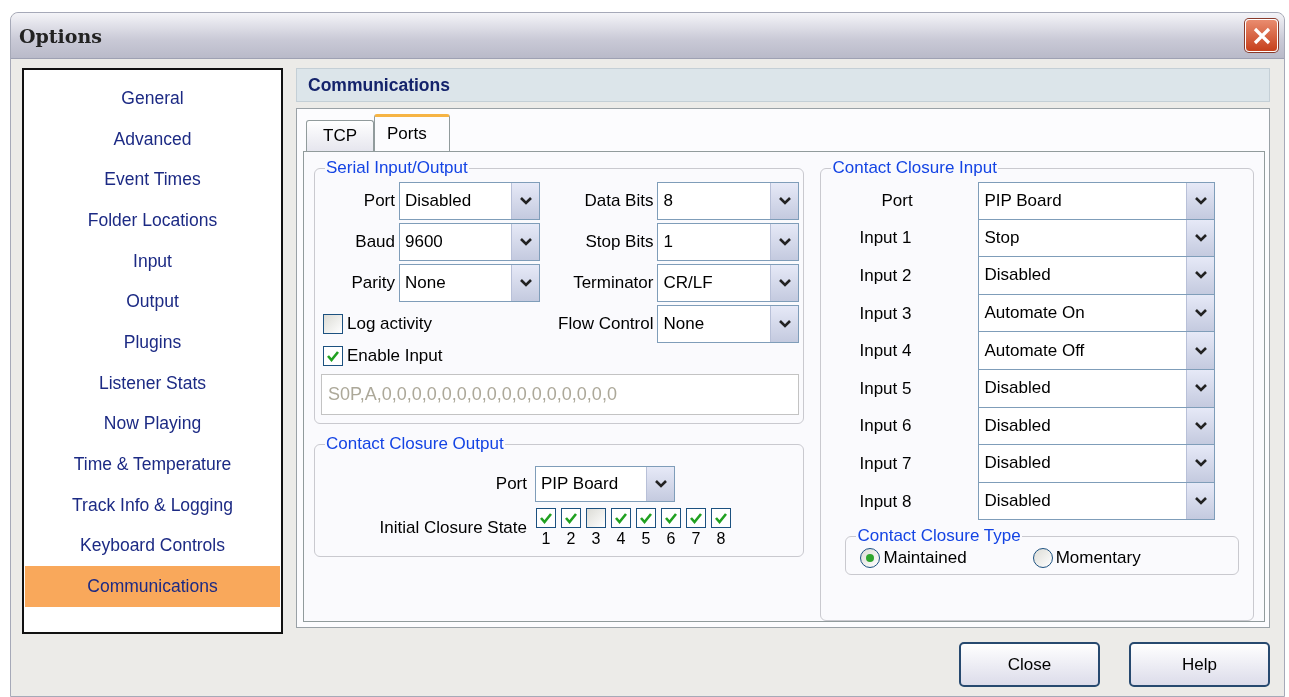 Image resolution: width=1289 pixels, height=697 pixels. Describe the element at coordinates (925, 558) in the screenshot. I see `radio-label: Maintained` at that location.